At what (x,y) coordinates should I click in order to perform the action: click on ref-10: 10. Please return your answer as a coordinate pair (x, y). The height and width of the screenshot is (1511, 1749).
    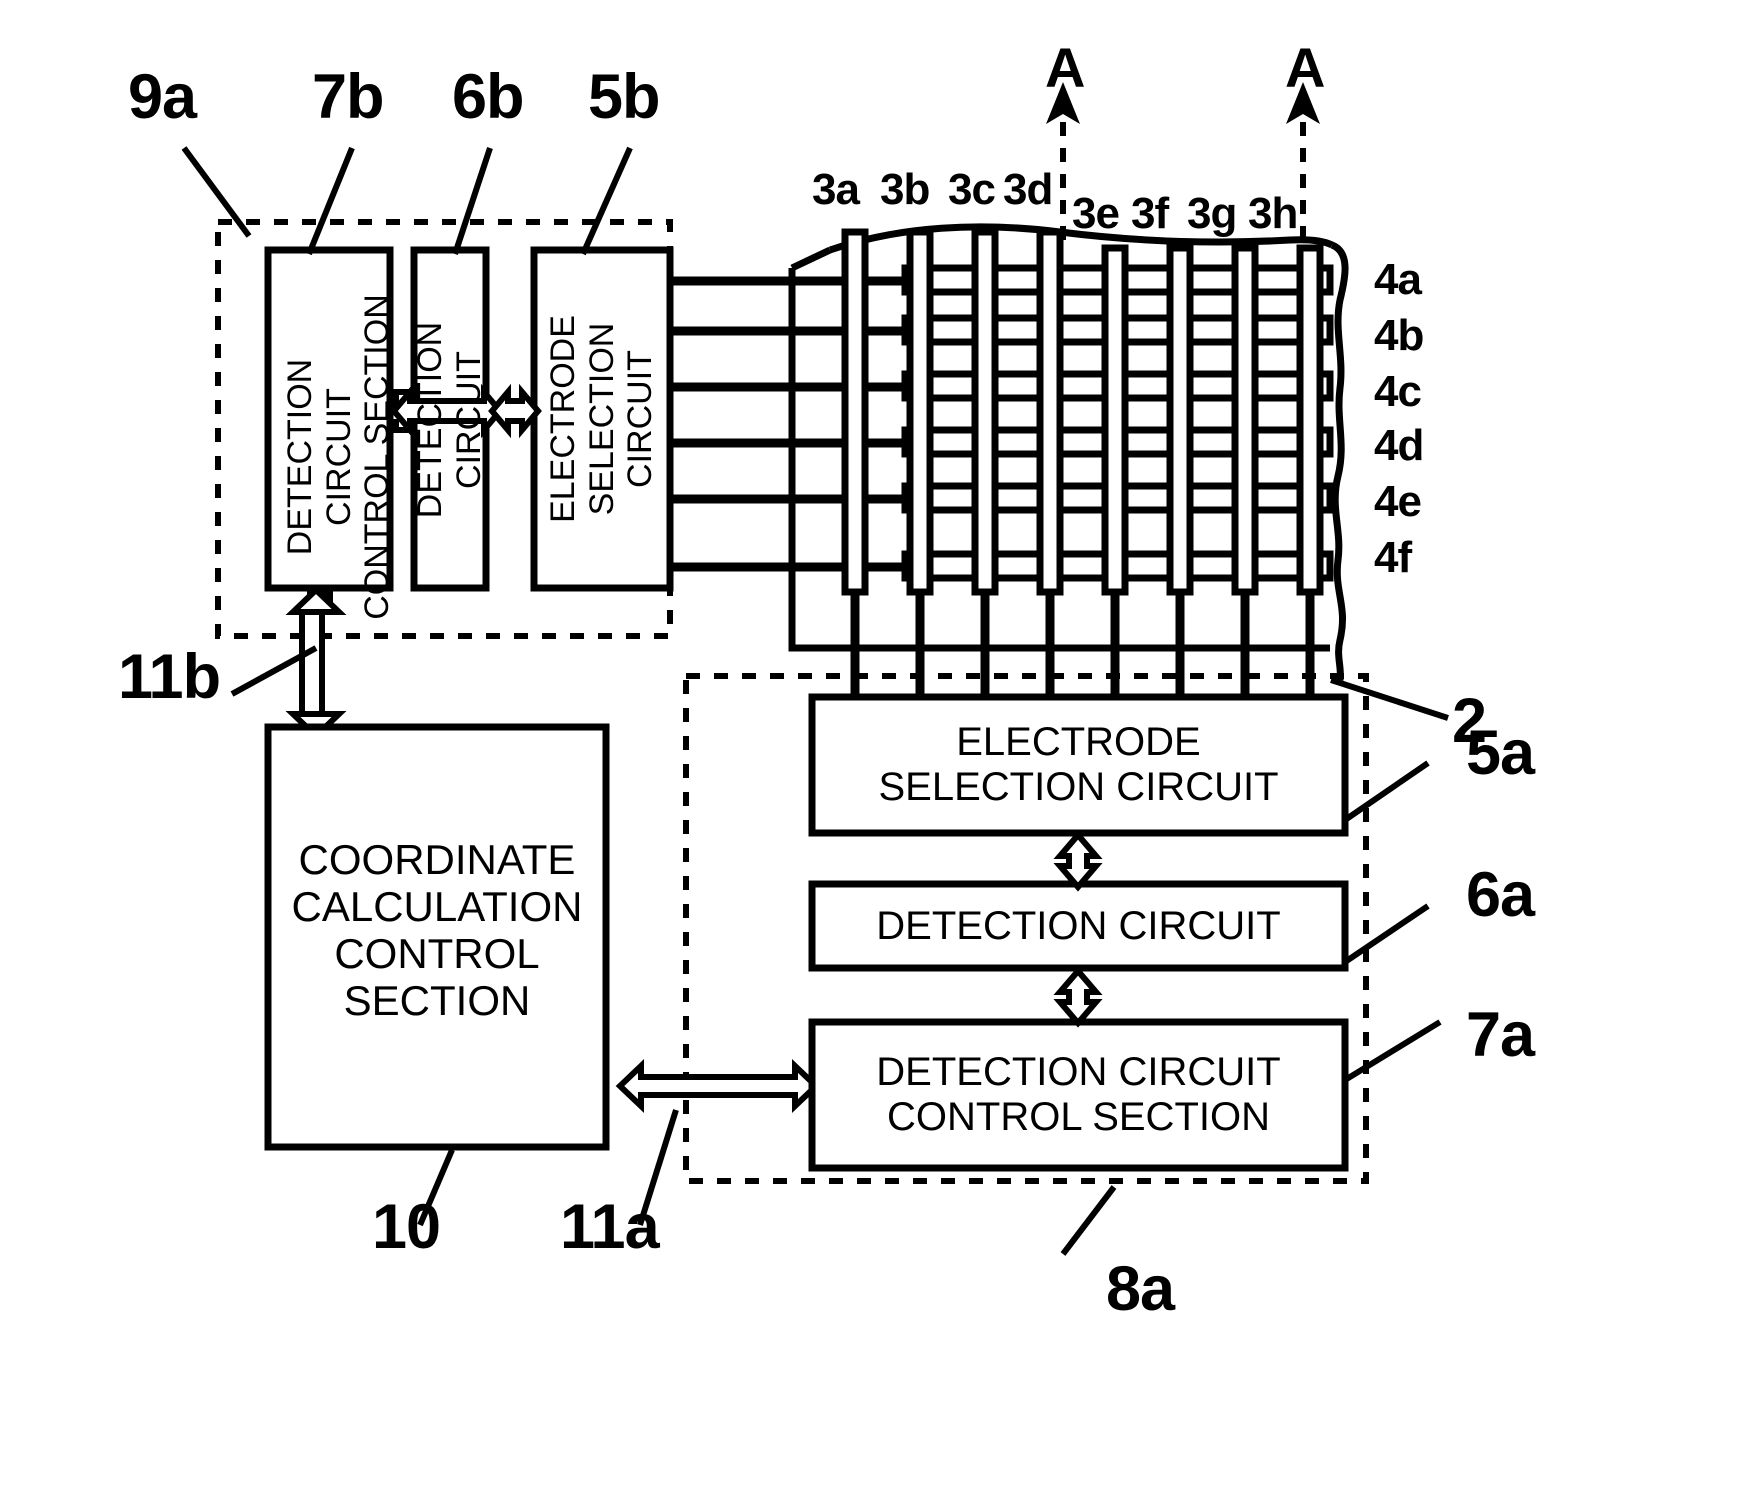
    Looking at the image, I should click on (406, 1227).